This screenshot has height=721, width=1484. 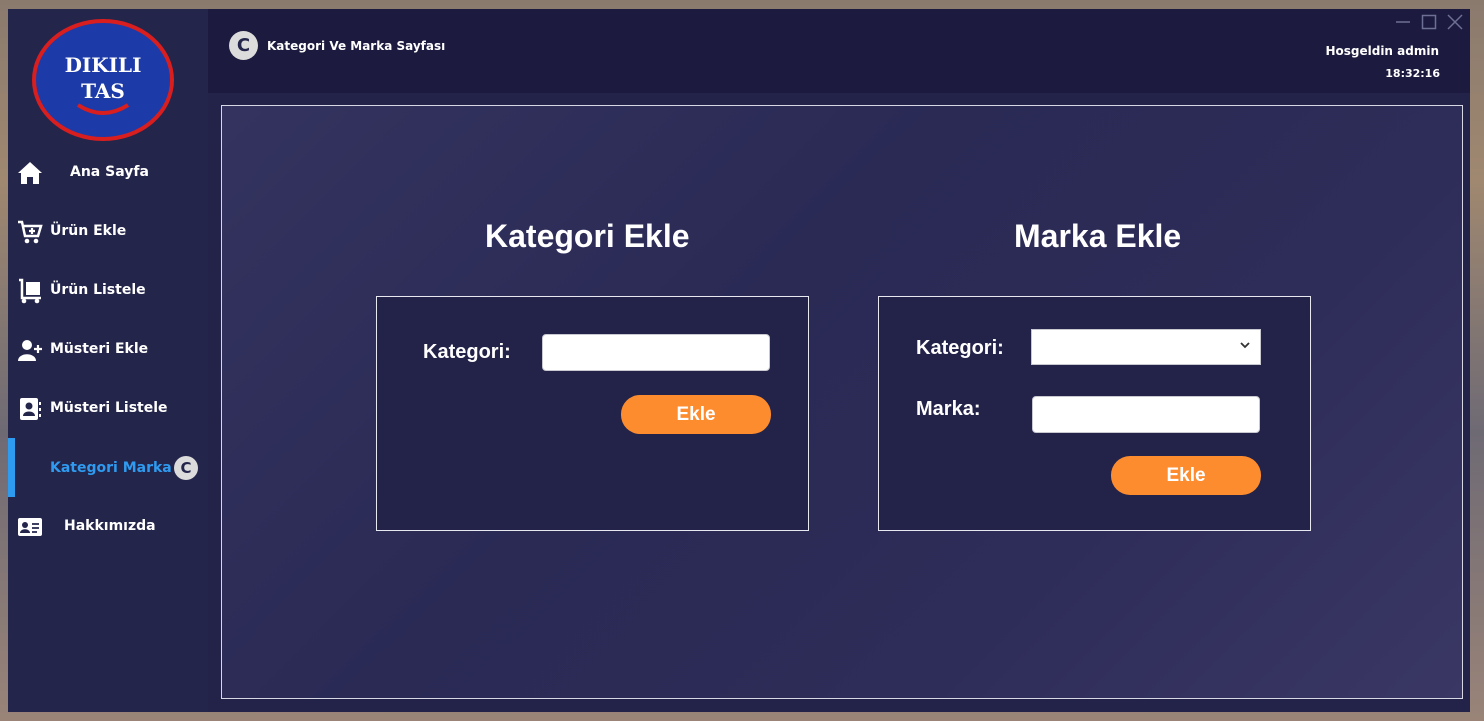 I want to click on add-brand-button: Ekle, so click(x=1186, y=475).